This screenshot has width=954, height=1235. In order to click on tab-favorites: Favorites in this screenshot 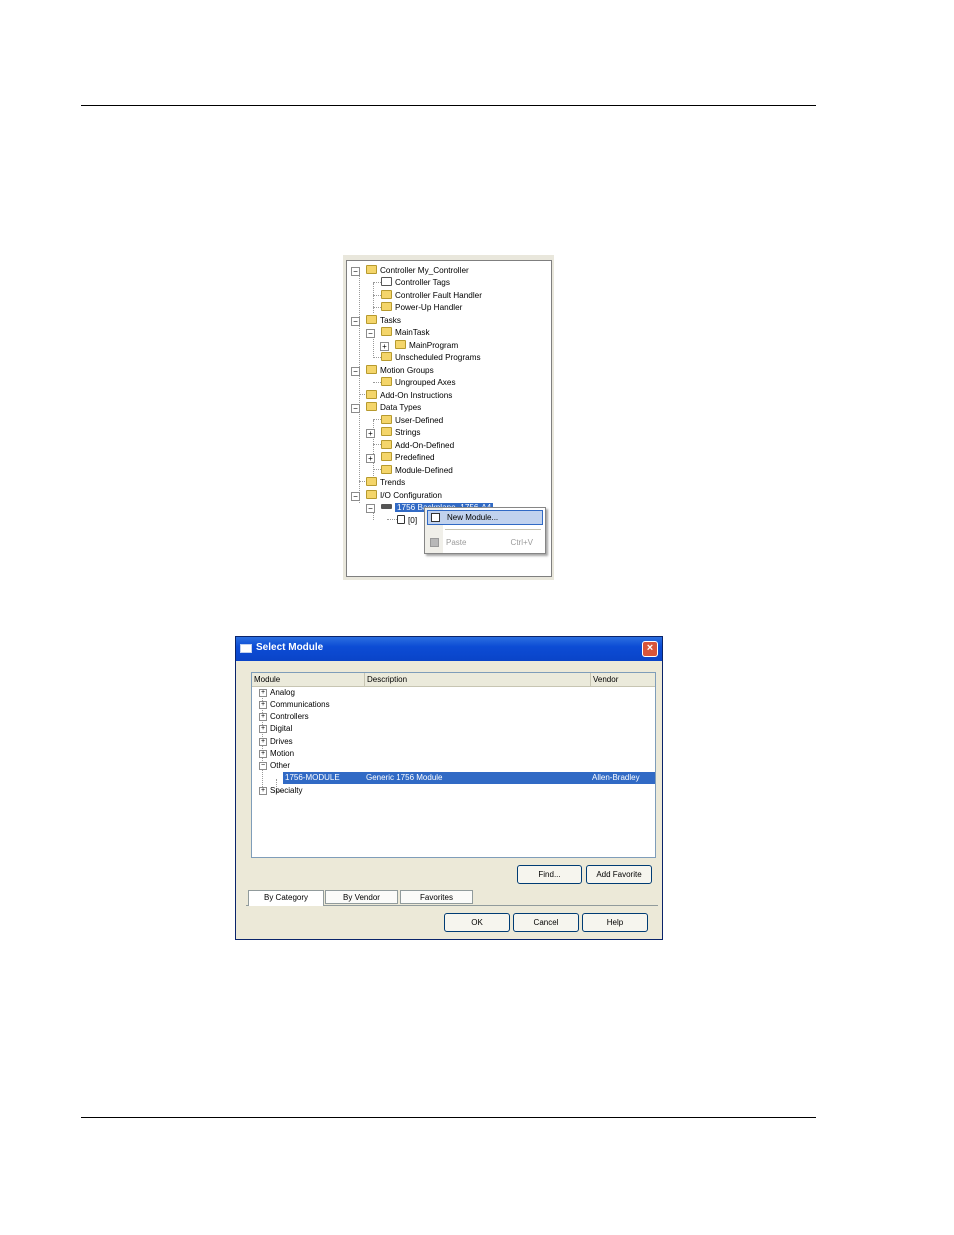, I will do `click(436, 897)`.